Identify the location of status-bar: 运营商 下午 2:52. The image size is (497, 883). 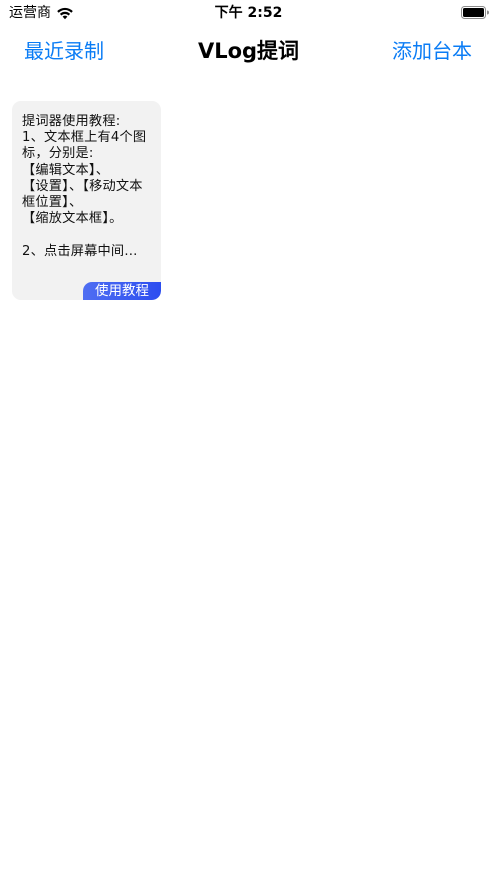
(248, 13).